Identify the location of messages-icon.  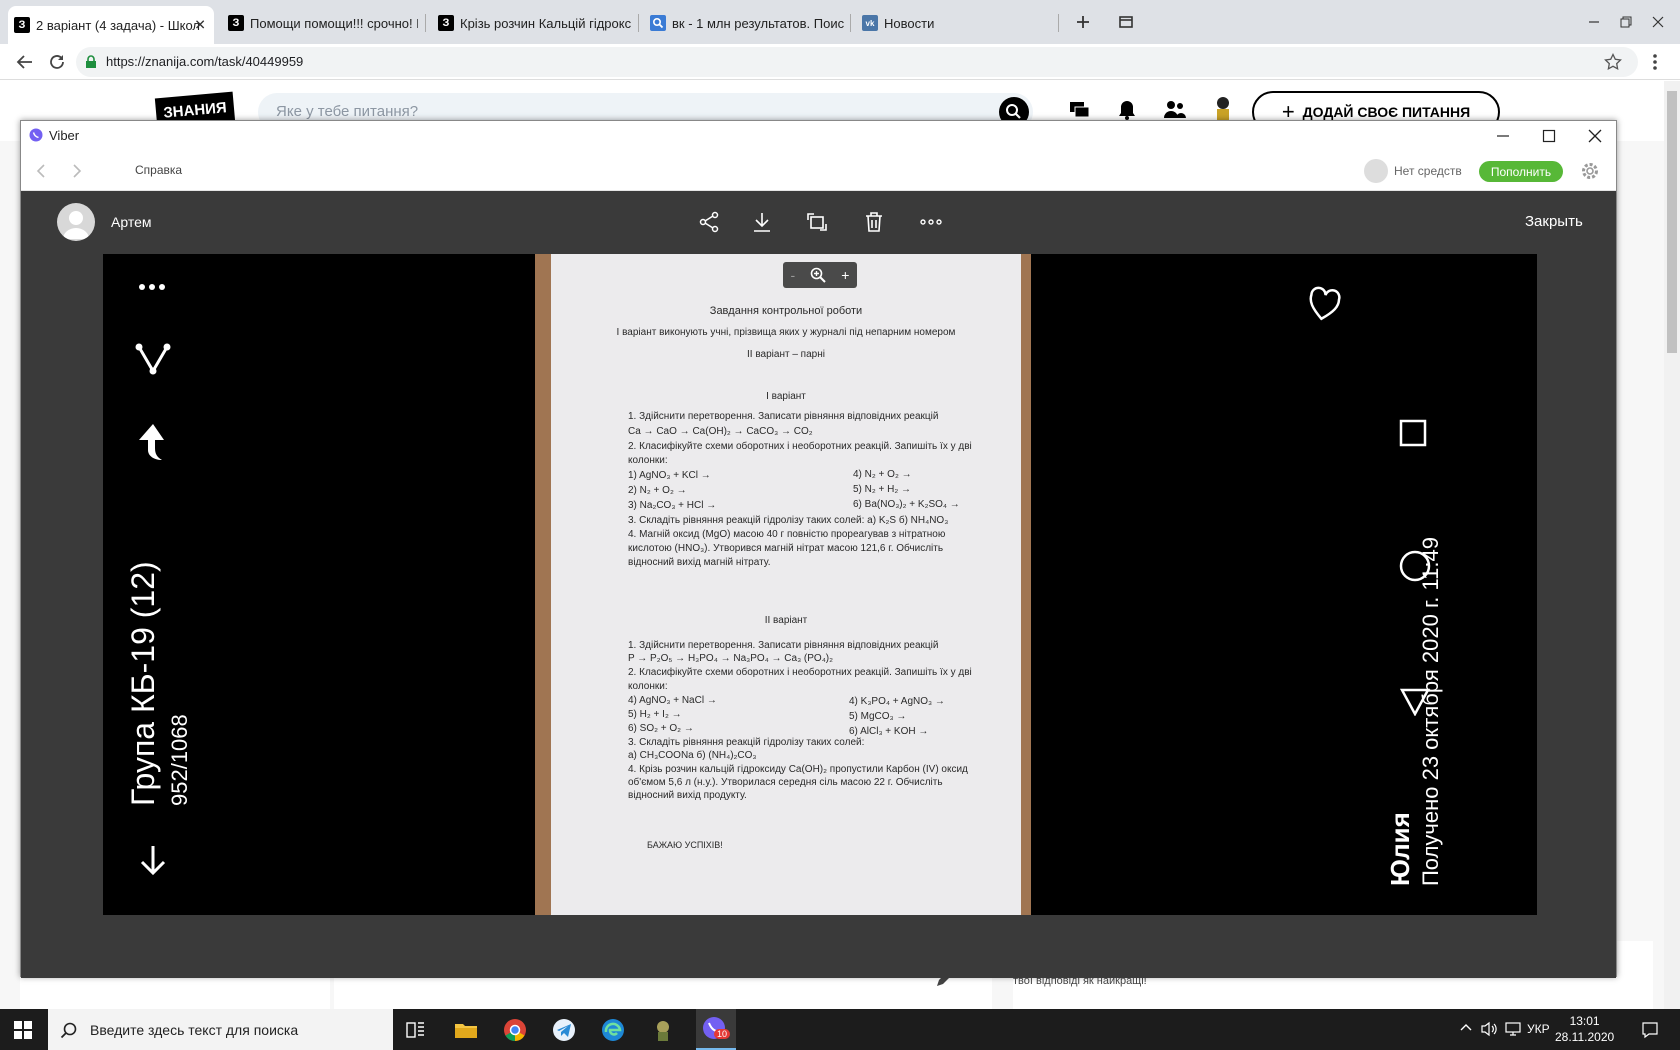
(1080, 110).